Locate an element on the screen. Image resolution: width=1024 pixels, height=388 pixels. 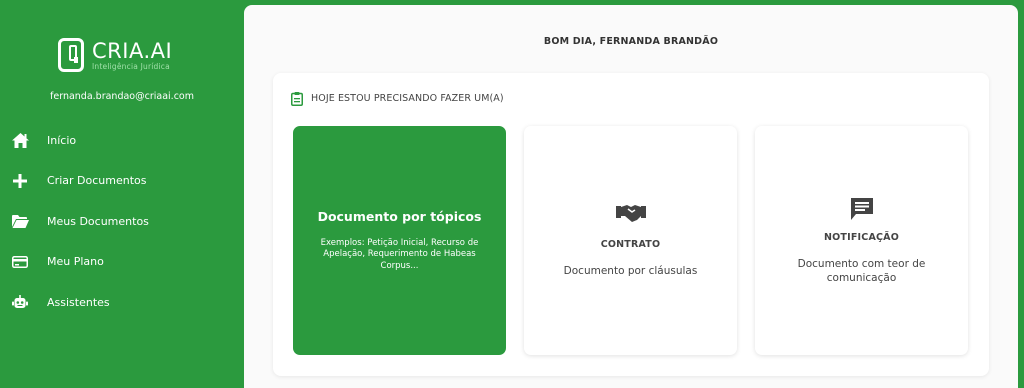
sidebar-item-meus-documentos: Meus Documentos is located at coordinates (122, 221).